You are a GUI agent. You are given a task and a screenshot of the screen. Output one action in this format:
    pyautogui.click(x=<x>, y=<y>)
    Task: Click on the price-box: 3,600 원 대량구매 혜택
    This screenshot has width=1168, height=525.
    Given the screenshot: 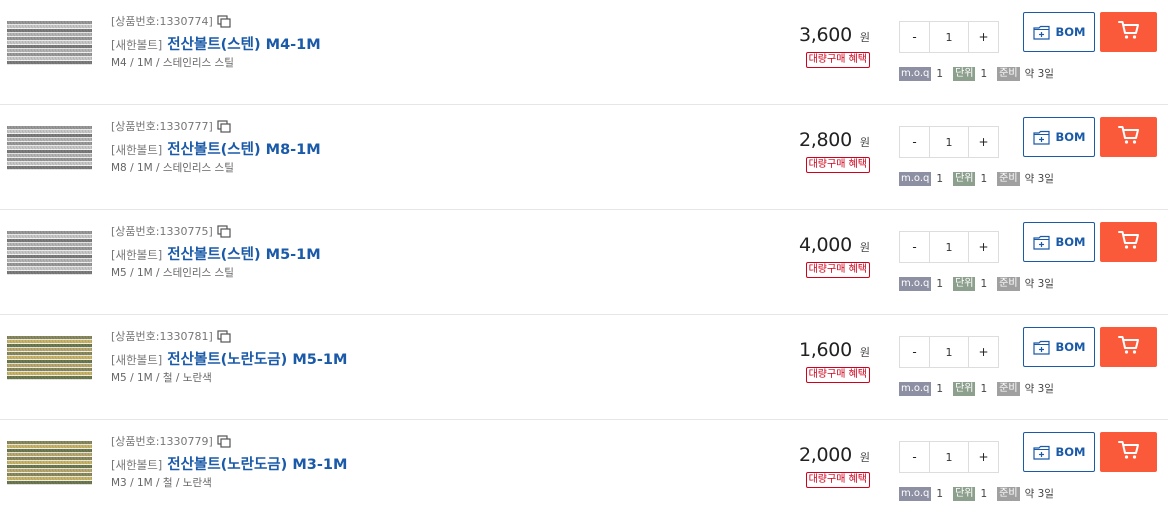 What is the action you would take?
    pyautogui.click(x=834, y=46)
    